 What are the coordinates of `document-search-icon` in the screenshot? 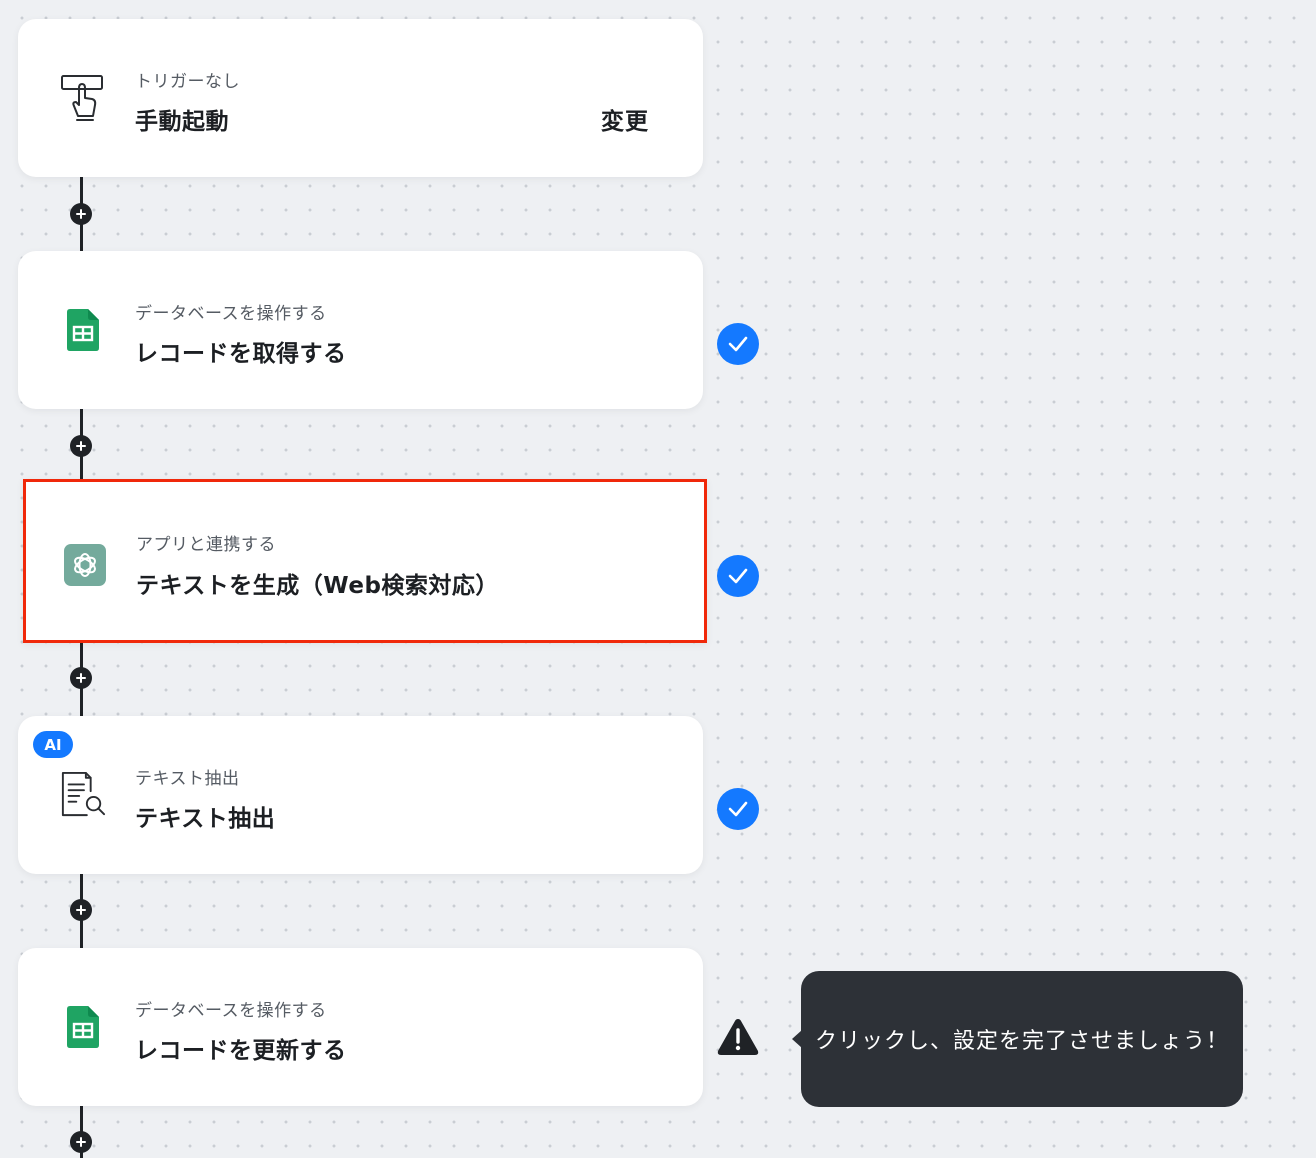 It's located at (83, 795).